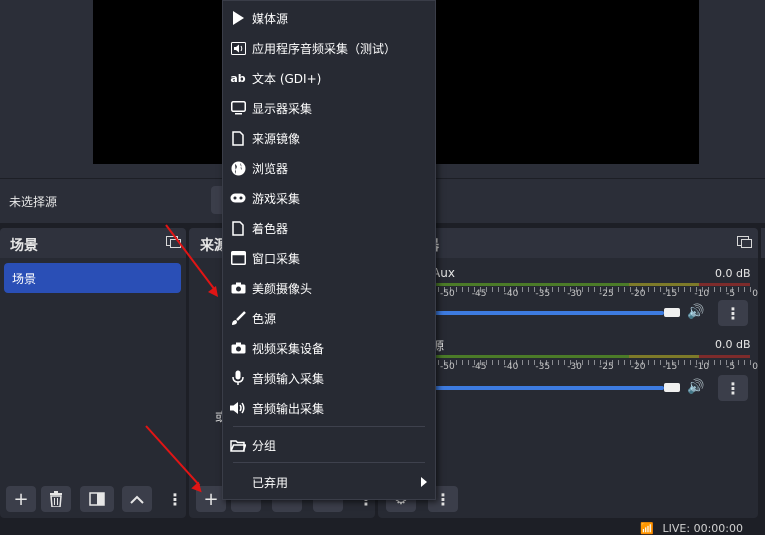 This screenshot has width=765, height=535. I want to click on folder-icon, so click(238, 445).